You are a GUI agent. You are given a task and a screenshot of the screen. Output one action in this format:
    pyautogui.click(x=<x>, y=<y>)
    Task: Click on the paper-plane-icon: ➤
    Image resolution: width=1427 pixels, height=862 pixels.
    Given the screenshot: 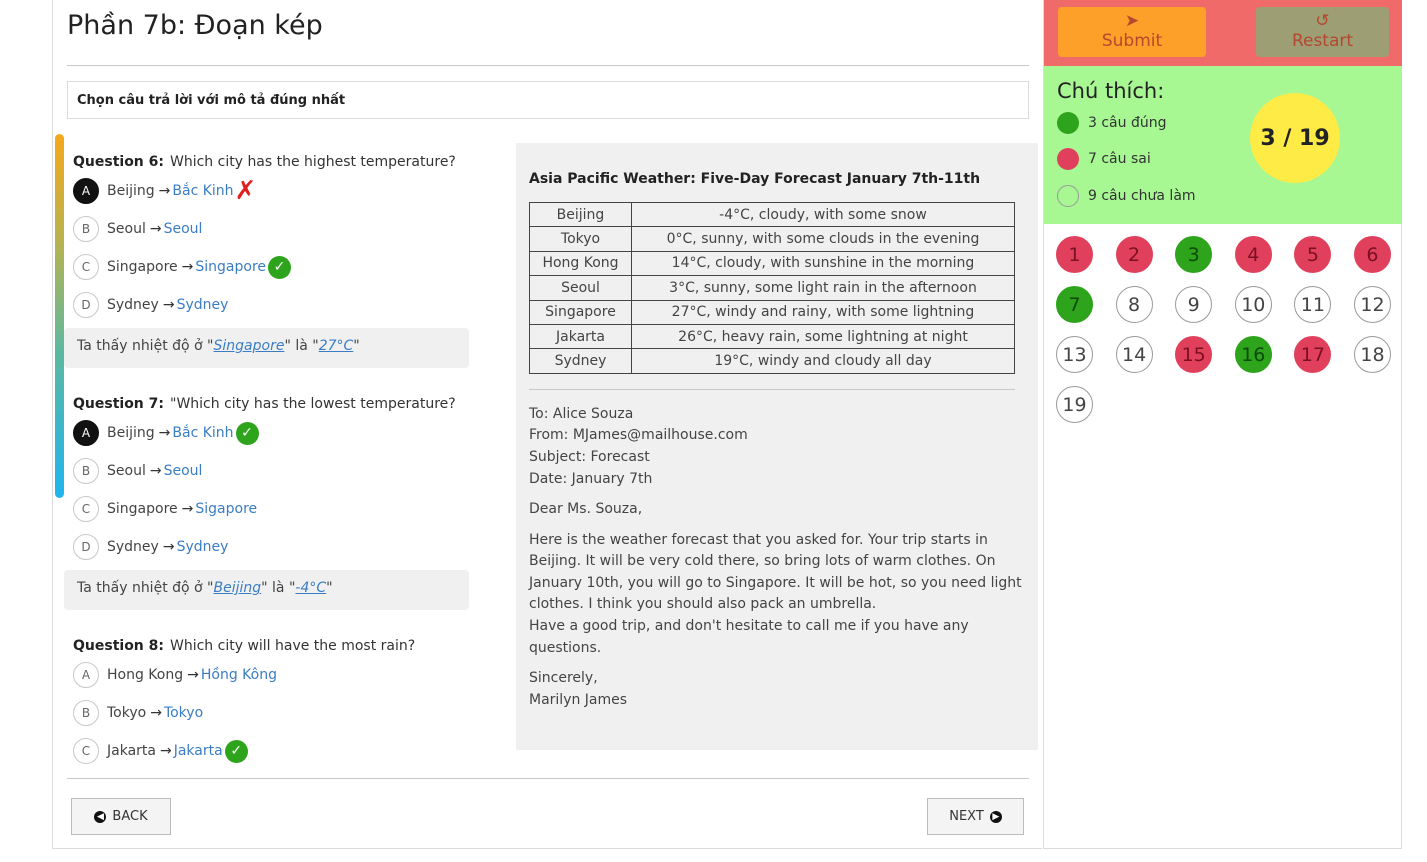 What is the action you would take?
    pyautogui.click(x=1132, y=21)
    